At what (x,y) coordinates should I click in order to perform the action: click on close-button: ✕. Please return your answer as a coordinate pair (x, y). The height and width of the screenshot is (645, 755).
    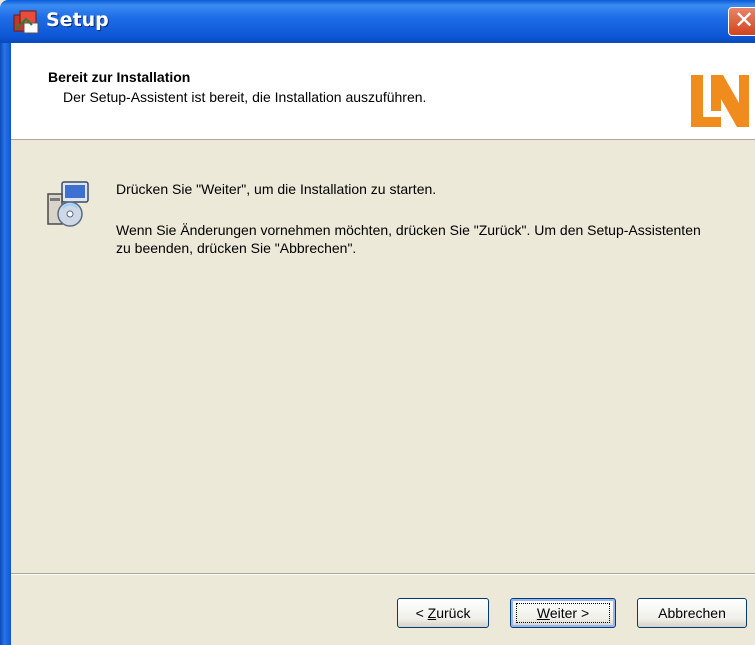
    Looking at the image, I should click on (741, 21).